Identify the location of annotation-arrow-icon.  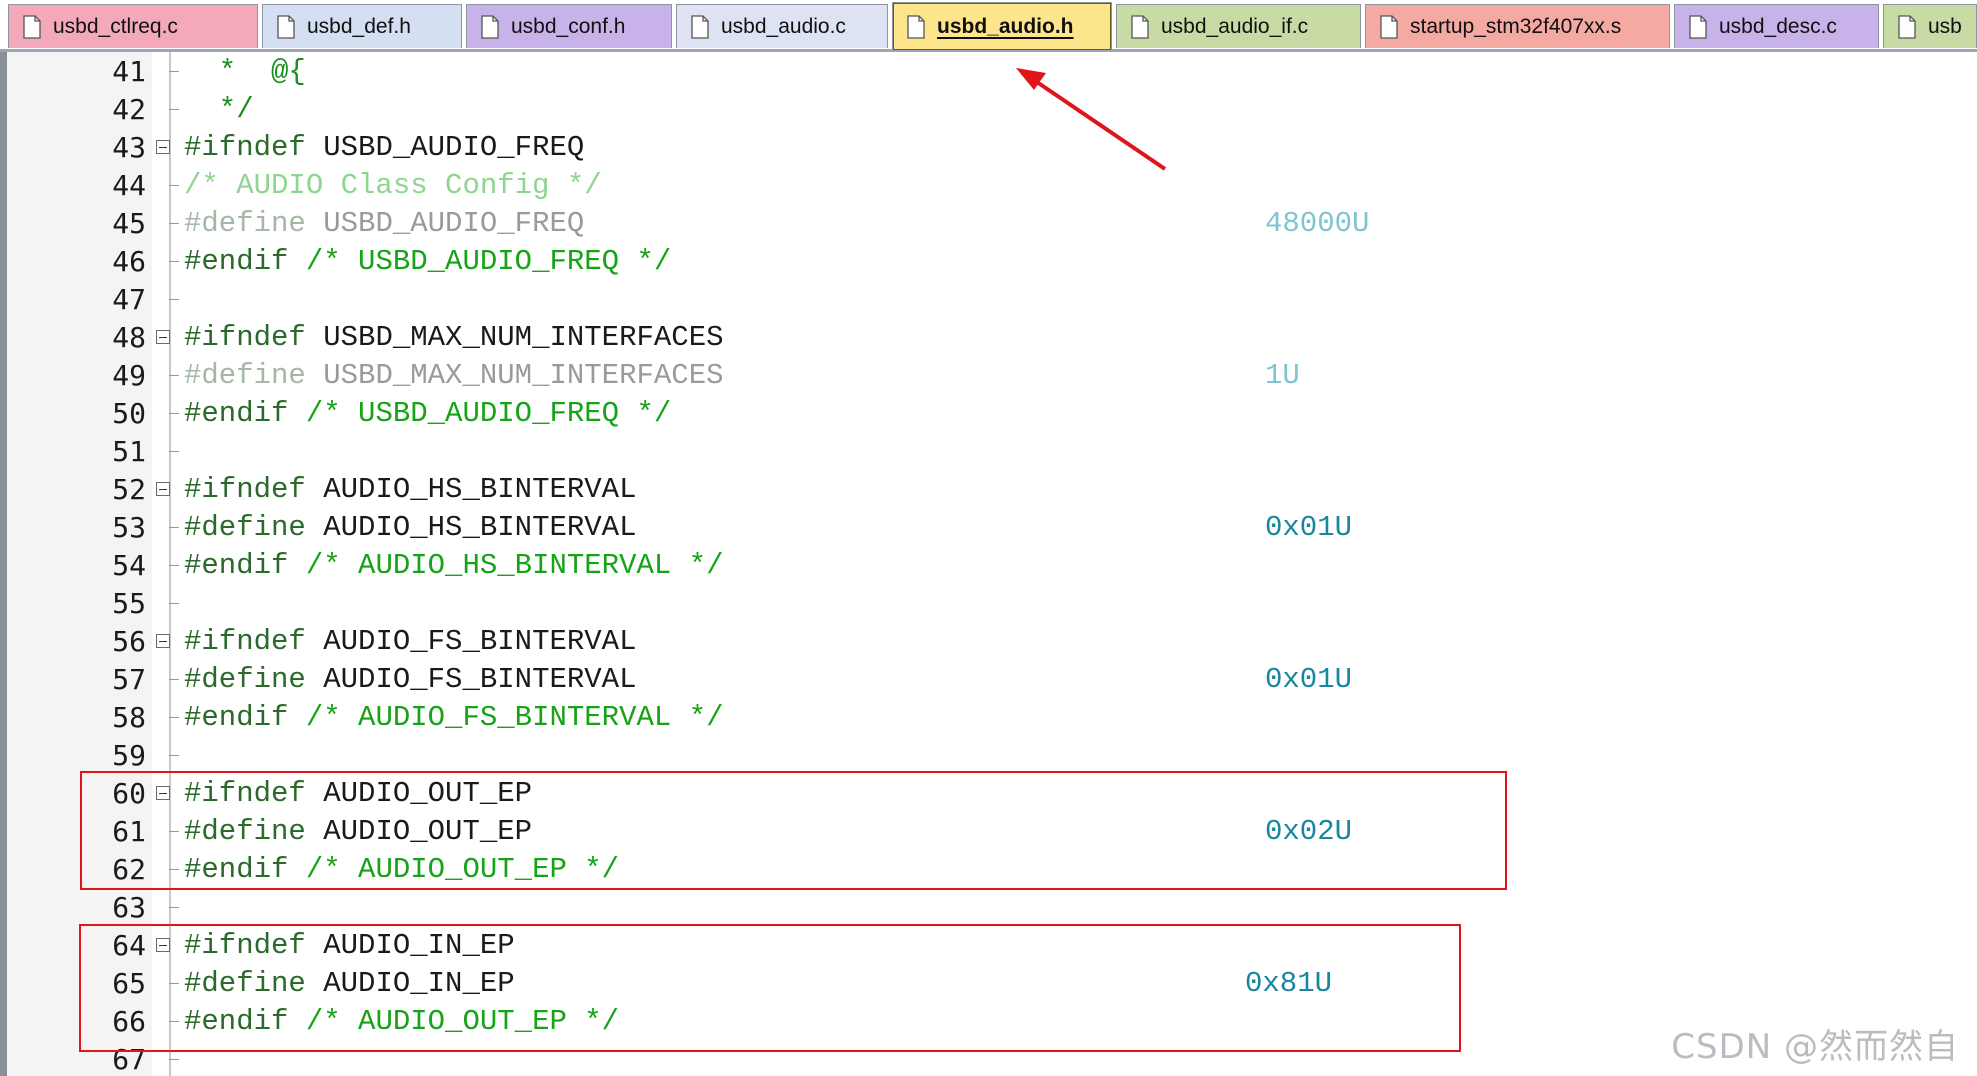
(1091, 119).